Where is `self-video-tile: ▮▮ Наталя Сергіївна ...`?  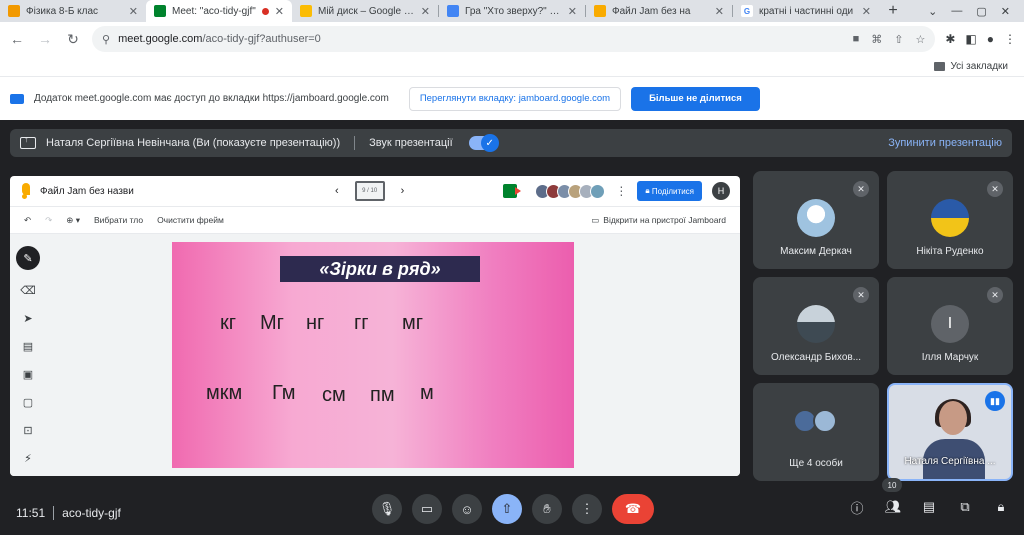
self-video-tile: ▮▮ Наталя Сергіївна ... is located at coordinates (950, 432).